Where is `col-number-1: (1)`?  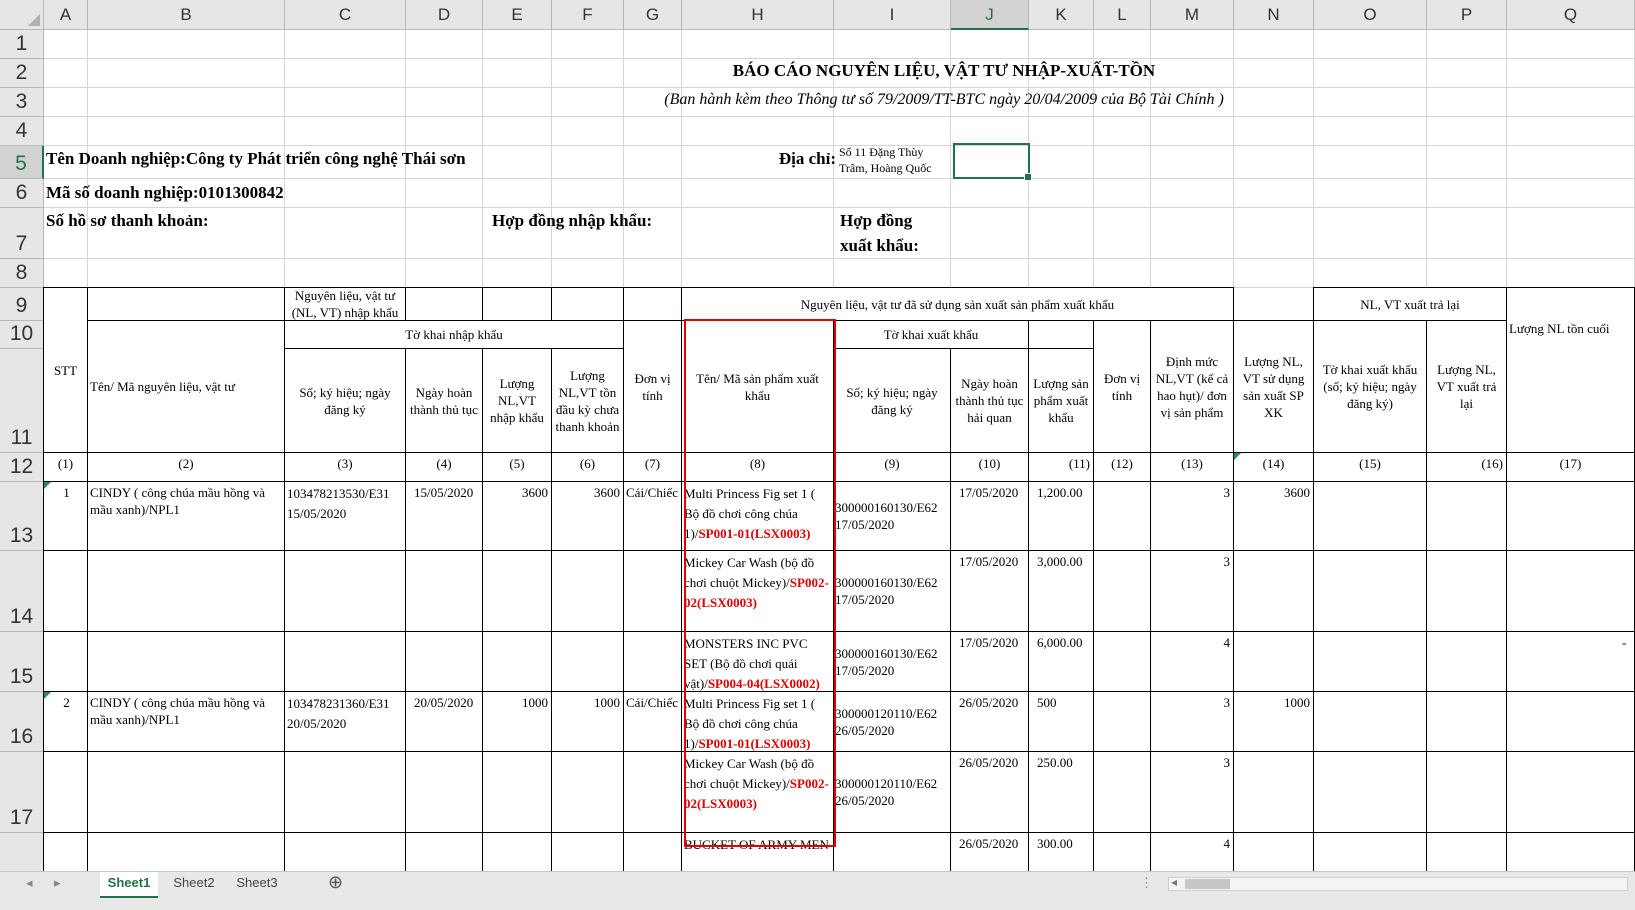
col-number-1: (1) is located at coordinates (65, 467).